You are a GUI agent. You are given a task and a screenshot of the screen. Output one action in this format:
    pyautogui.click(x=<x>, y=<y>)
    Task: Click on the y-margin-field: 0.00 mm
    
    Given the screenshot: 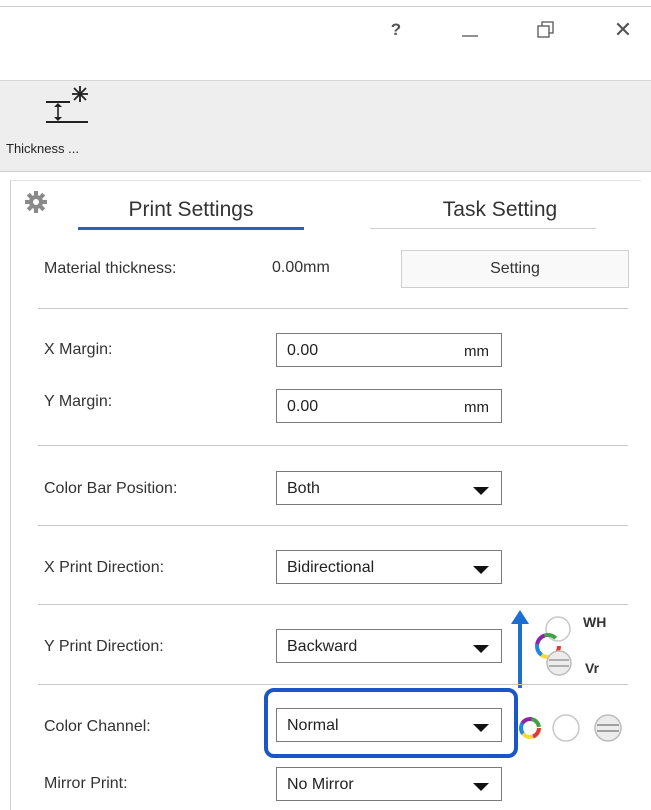 What is the action you would take?
    pyautogui.click(x=389, y=406)
    